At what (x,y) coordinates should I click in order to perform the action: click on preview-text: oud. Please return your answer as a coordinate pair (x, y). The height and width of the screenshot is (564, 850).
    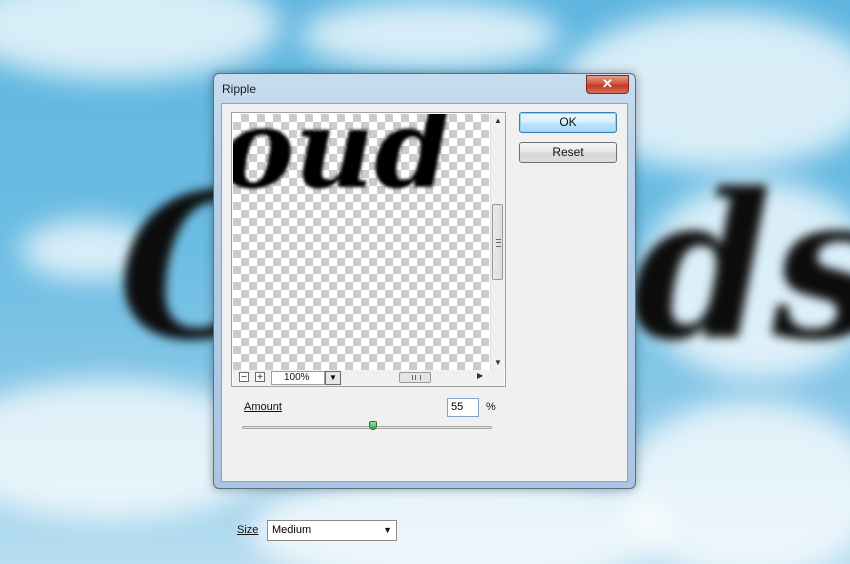
    Looking at the image, I should click on (342, 163).